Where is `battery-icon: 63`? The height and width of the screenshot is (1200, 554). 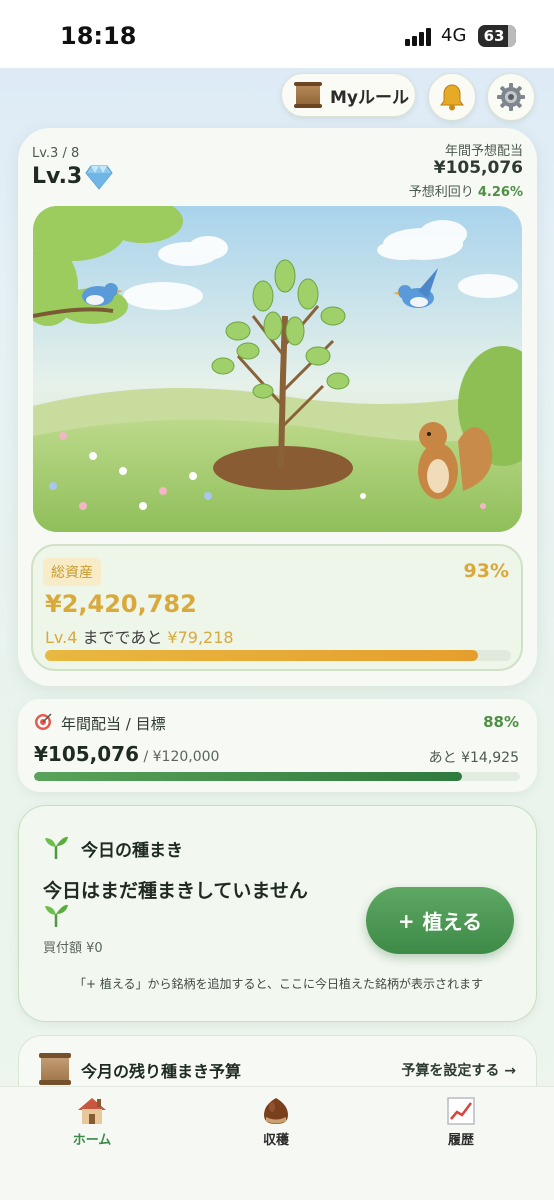
battery-icon: 63 is located at coordinates (497, 36).